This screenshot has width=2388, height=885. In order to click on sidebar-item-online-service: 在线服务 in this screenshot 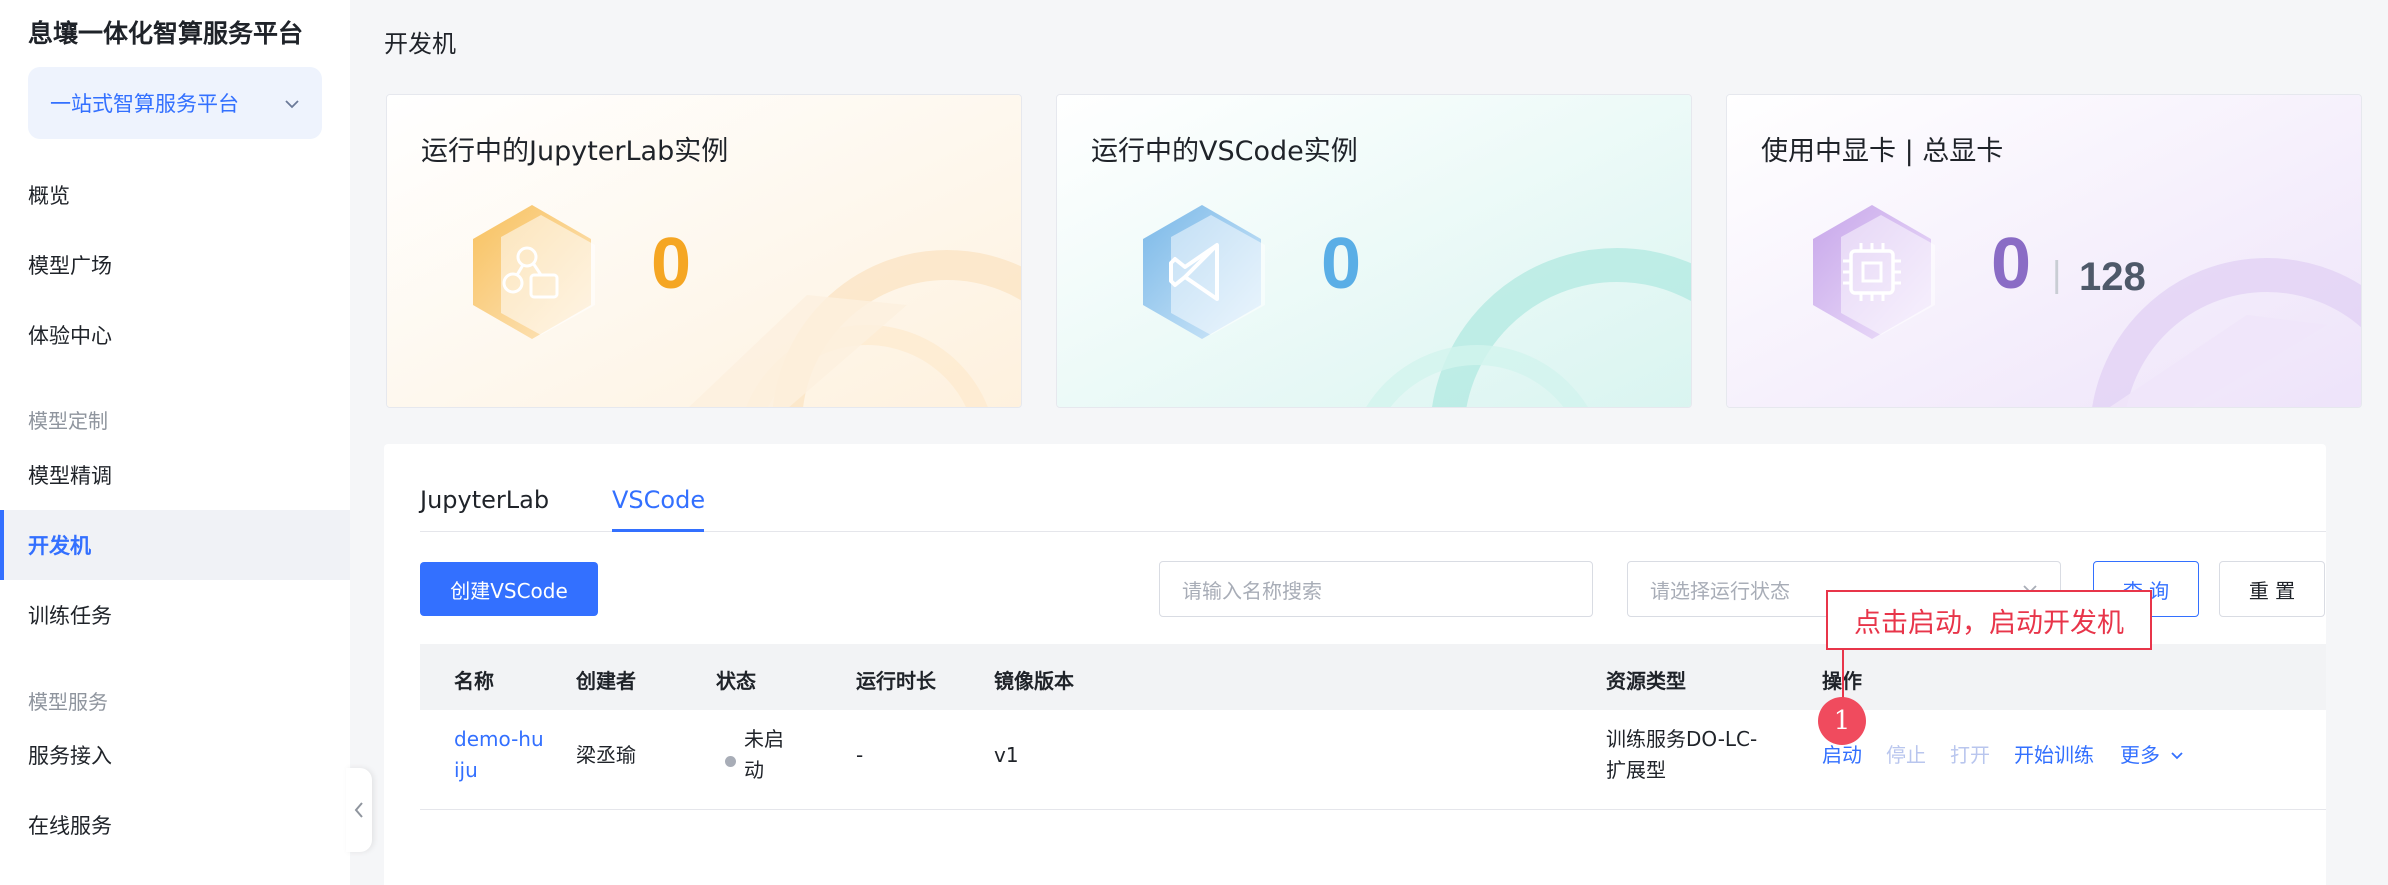, I will do `click(175, 825)`.